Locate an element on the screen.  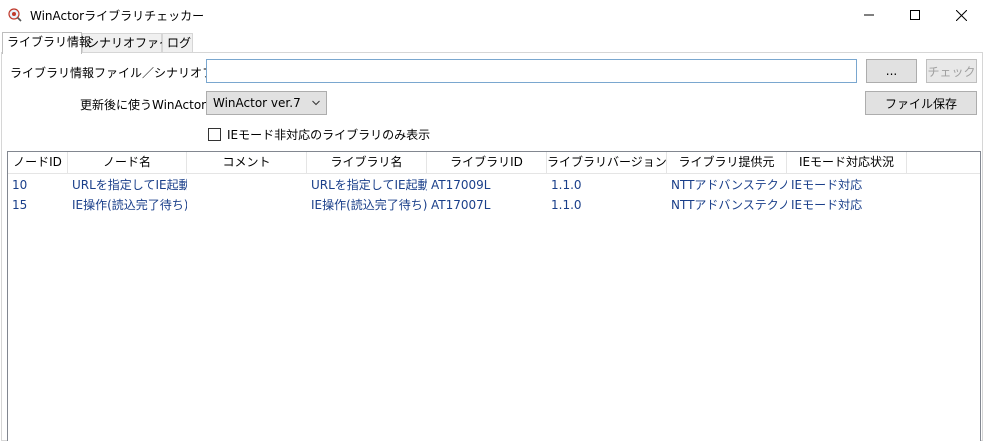
close-icon is located at coordinates (961, 15).